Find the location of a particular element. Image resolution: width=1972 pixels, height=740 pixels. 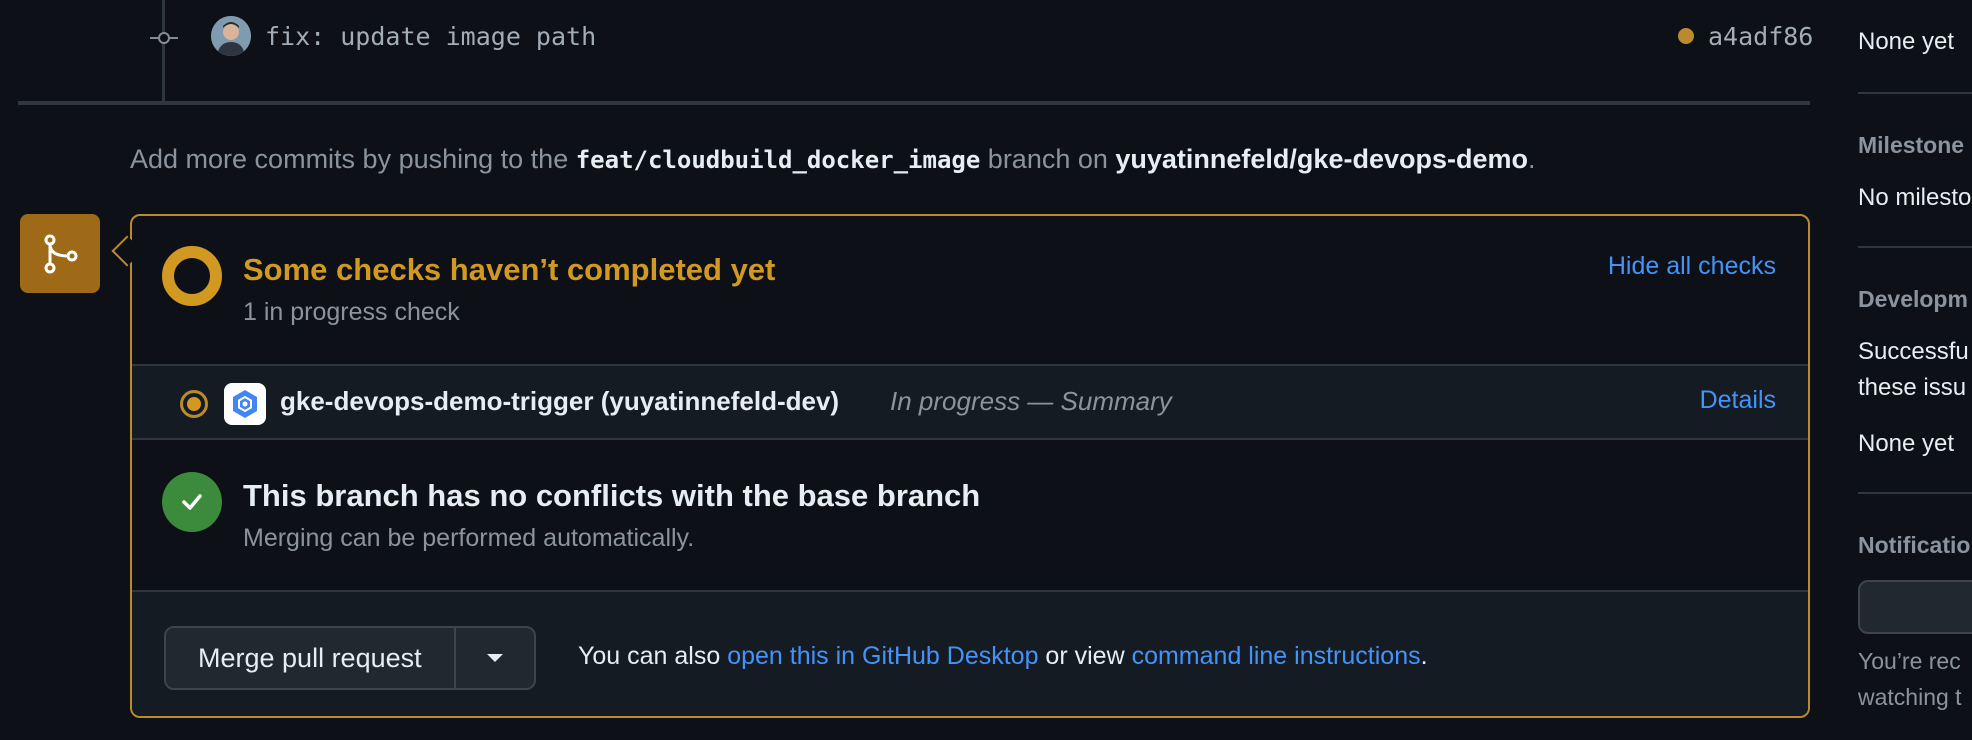

merge-alt-suffix: . is located at coordinates (1424, 656).